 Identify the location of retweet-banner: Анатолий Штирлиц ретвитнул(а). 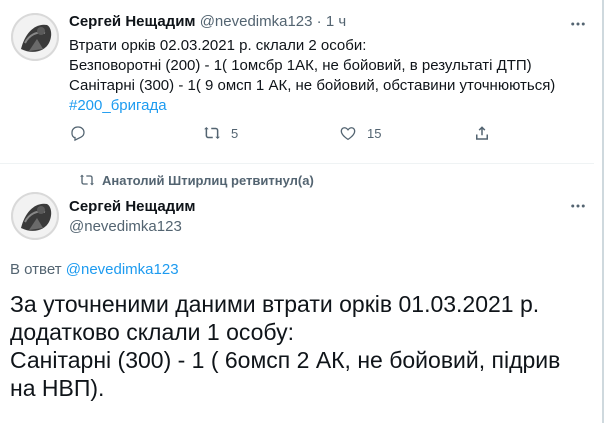
(196, 180).